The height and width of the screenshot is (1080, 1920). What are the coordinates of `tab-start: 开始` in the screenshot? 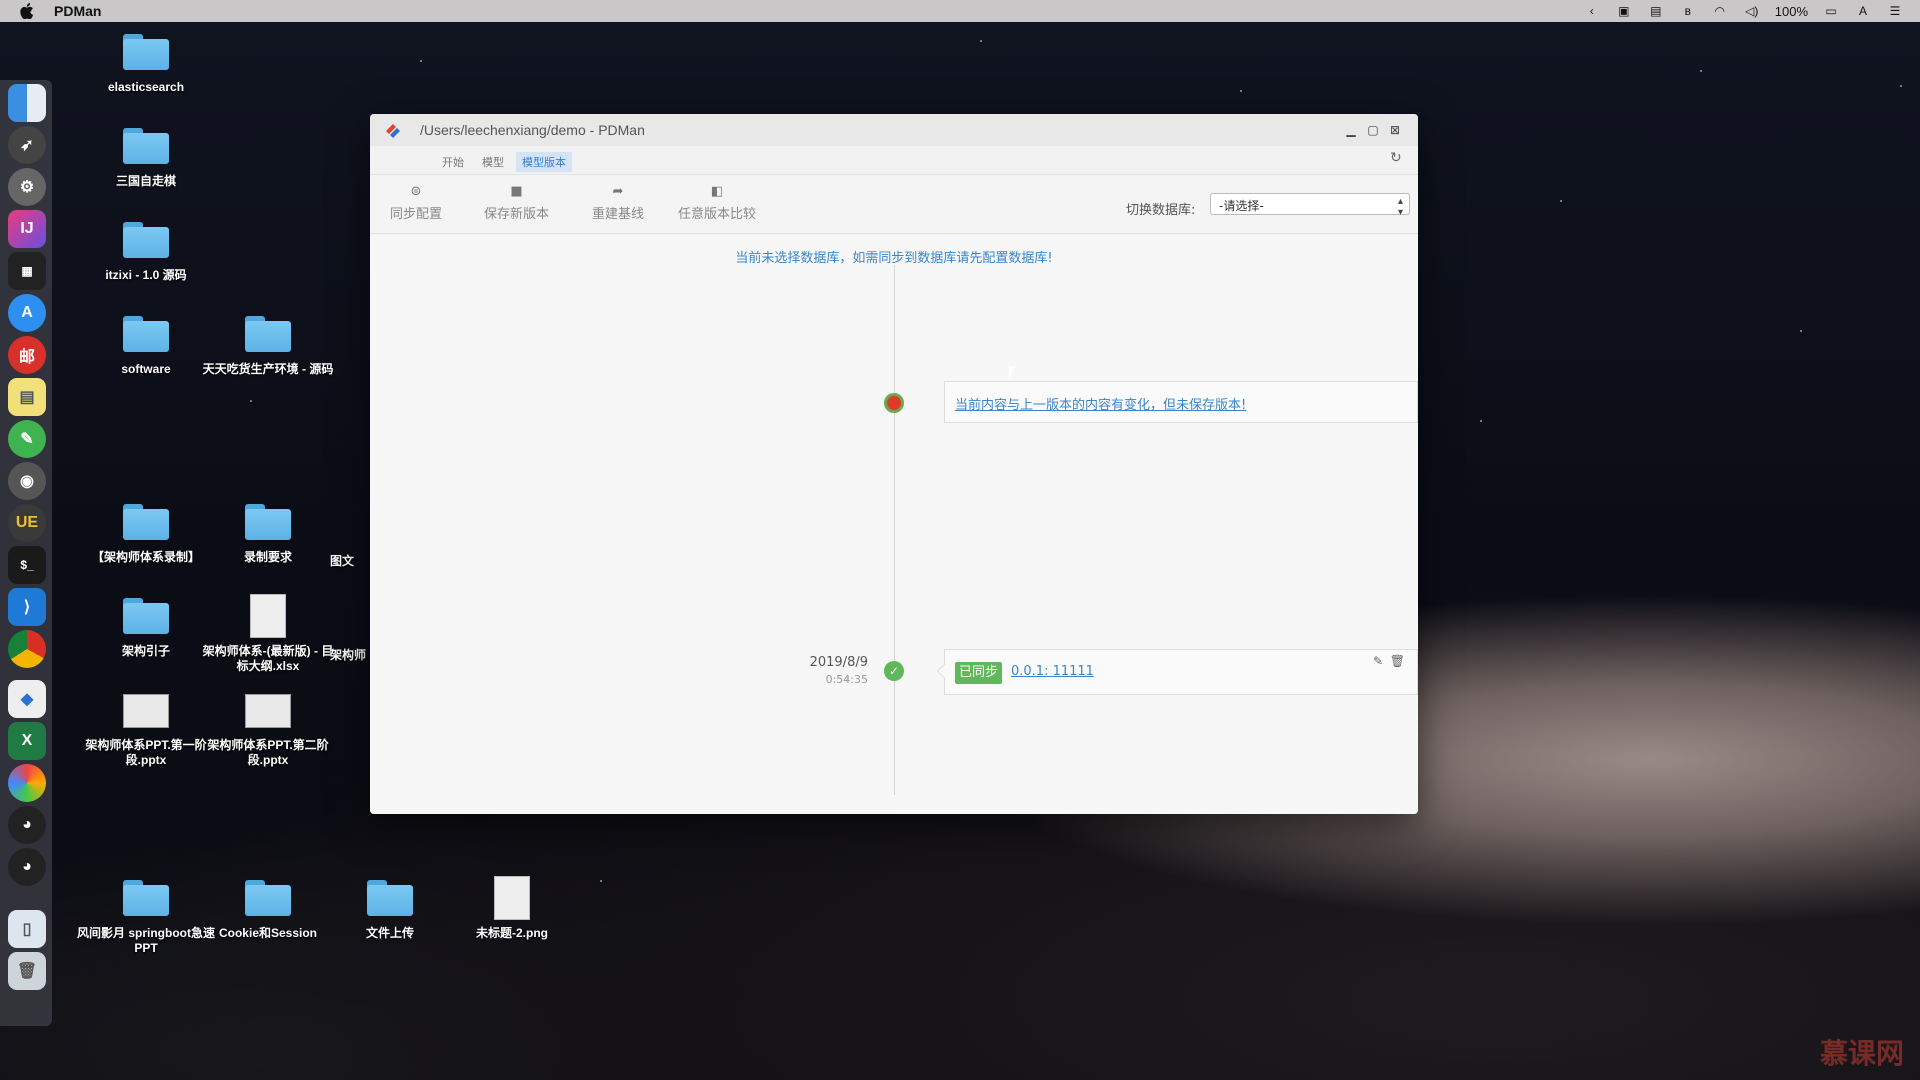 It's located at (453, 162).